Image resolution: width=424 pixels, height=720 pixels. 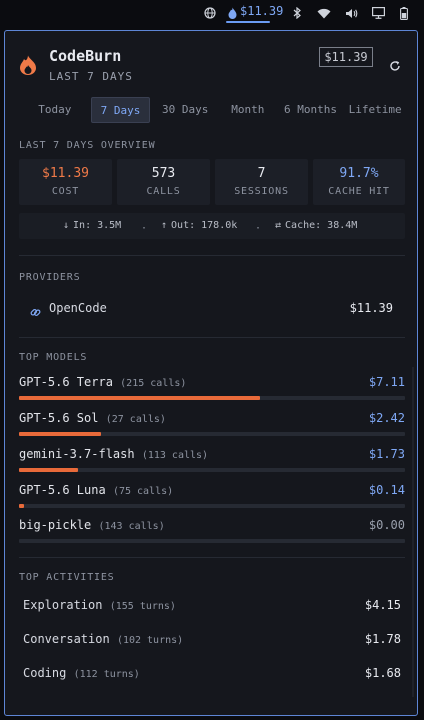 What do you see at coordinates (382, 673) in the screenshot?
I see `activity-cost: $1.68` at bounding box center [382, 673].